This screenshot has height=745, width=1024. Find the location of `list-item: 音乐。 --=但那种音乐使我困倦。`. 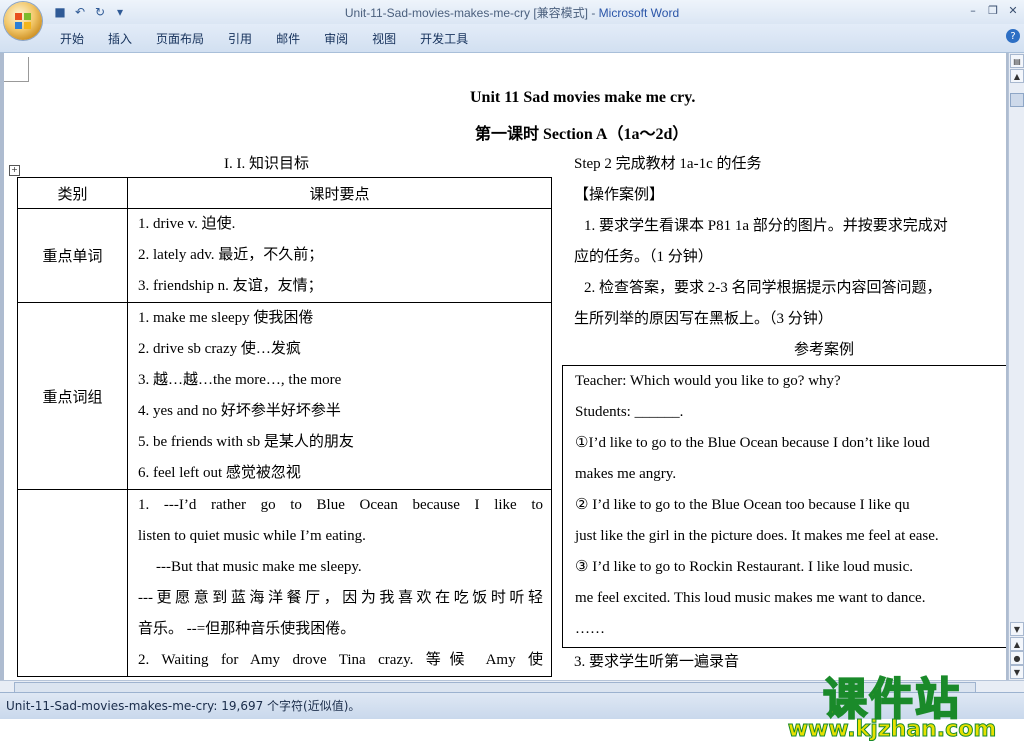

list-item: 音乐。 --=但那种音乐使我困倦。 is located at coordinates (247, 629).